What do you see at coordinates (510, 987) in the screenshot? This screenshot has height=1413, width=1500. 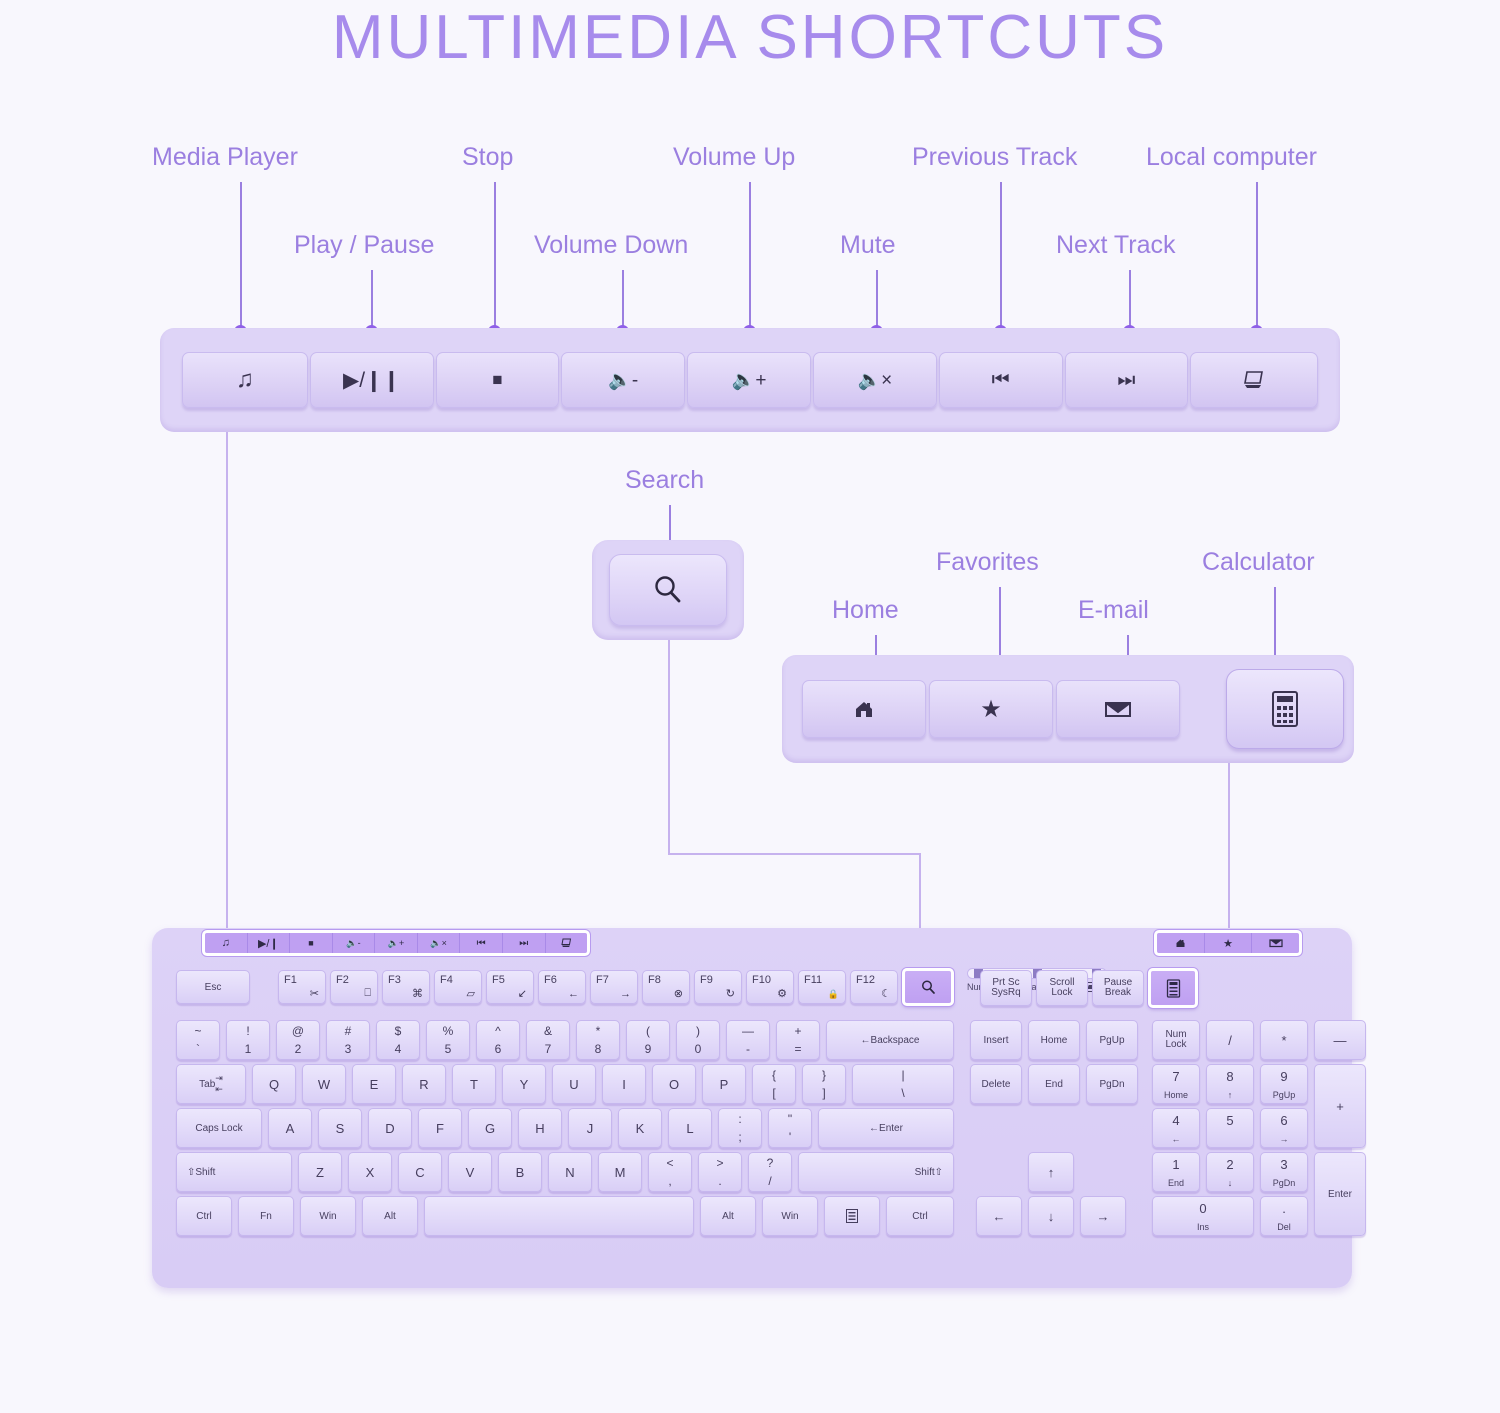 I see `key-f5: F5 ↙` at bounding box center [510, 987].